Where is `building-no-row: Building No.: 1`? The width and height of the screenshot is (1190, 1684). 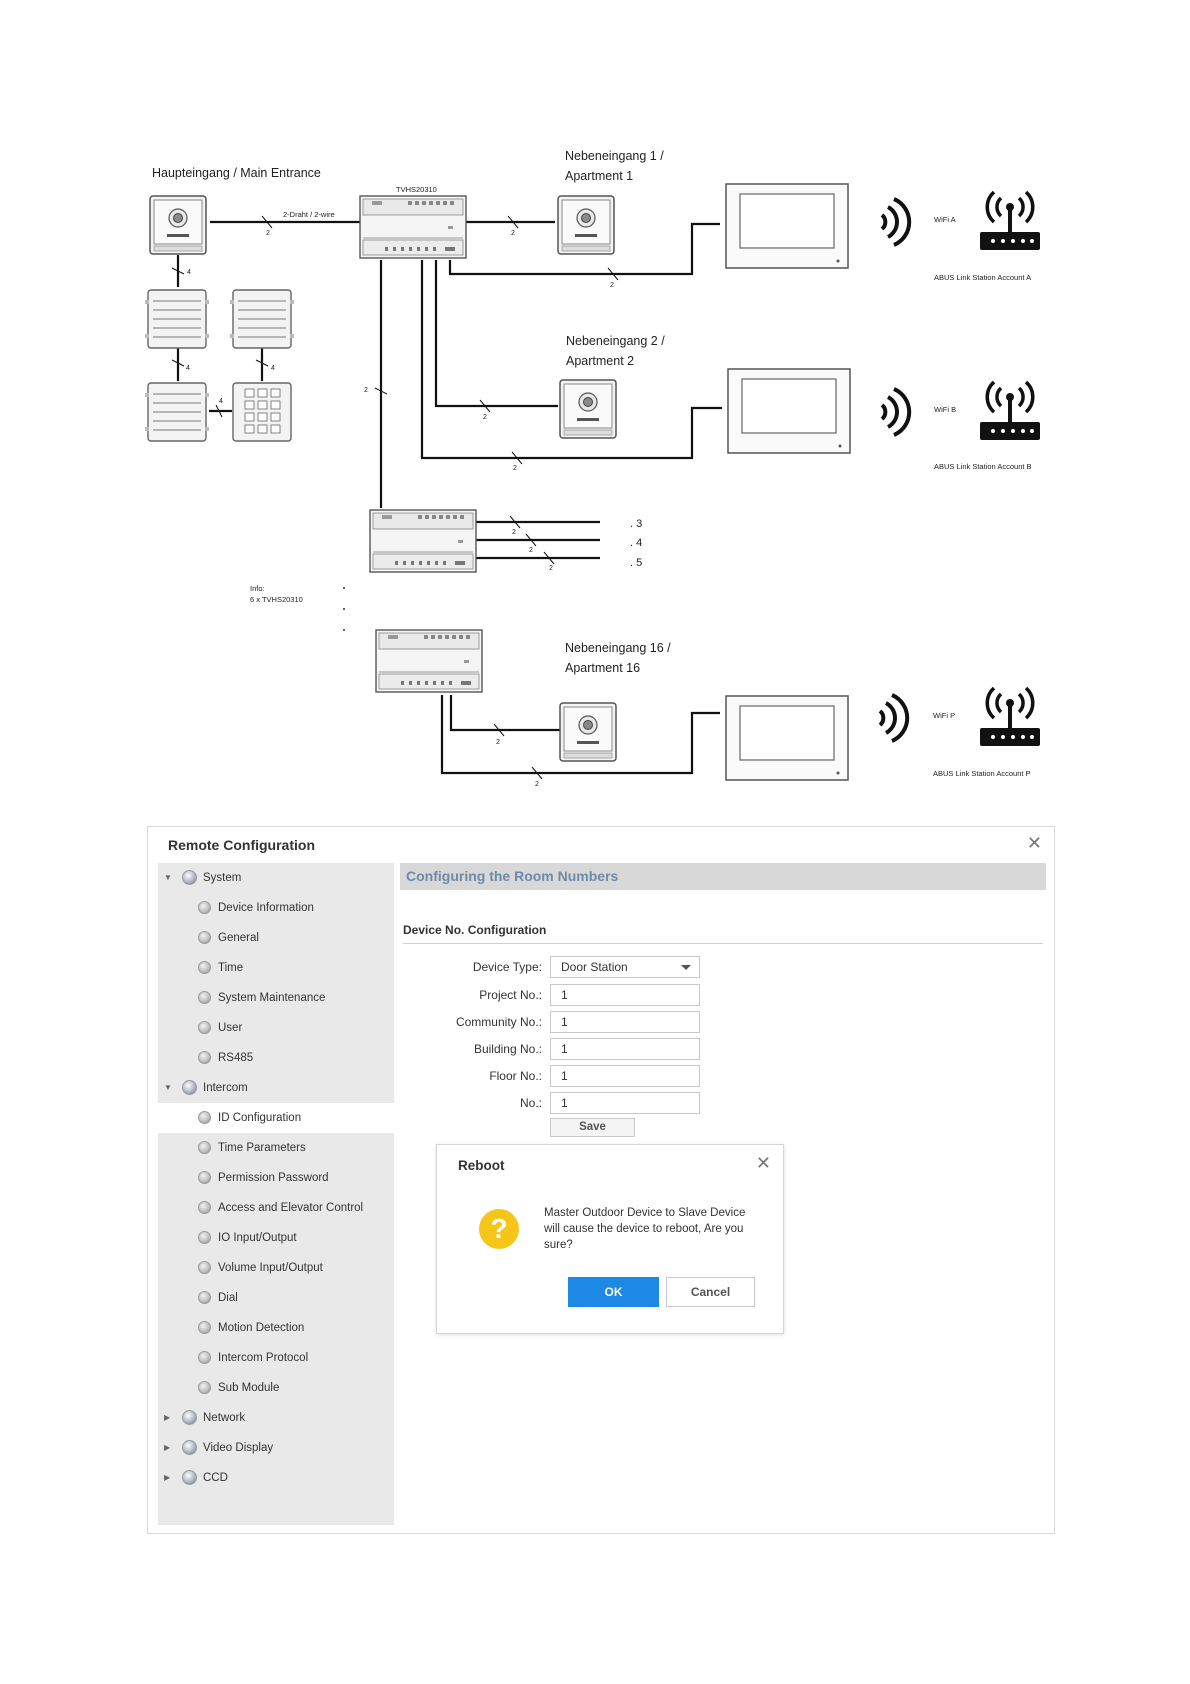
building-no-row: Building No.: 1 is located at coordinates (600, 1050).